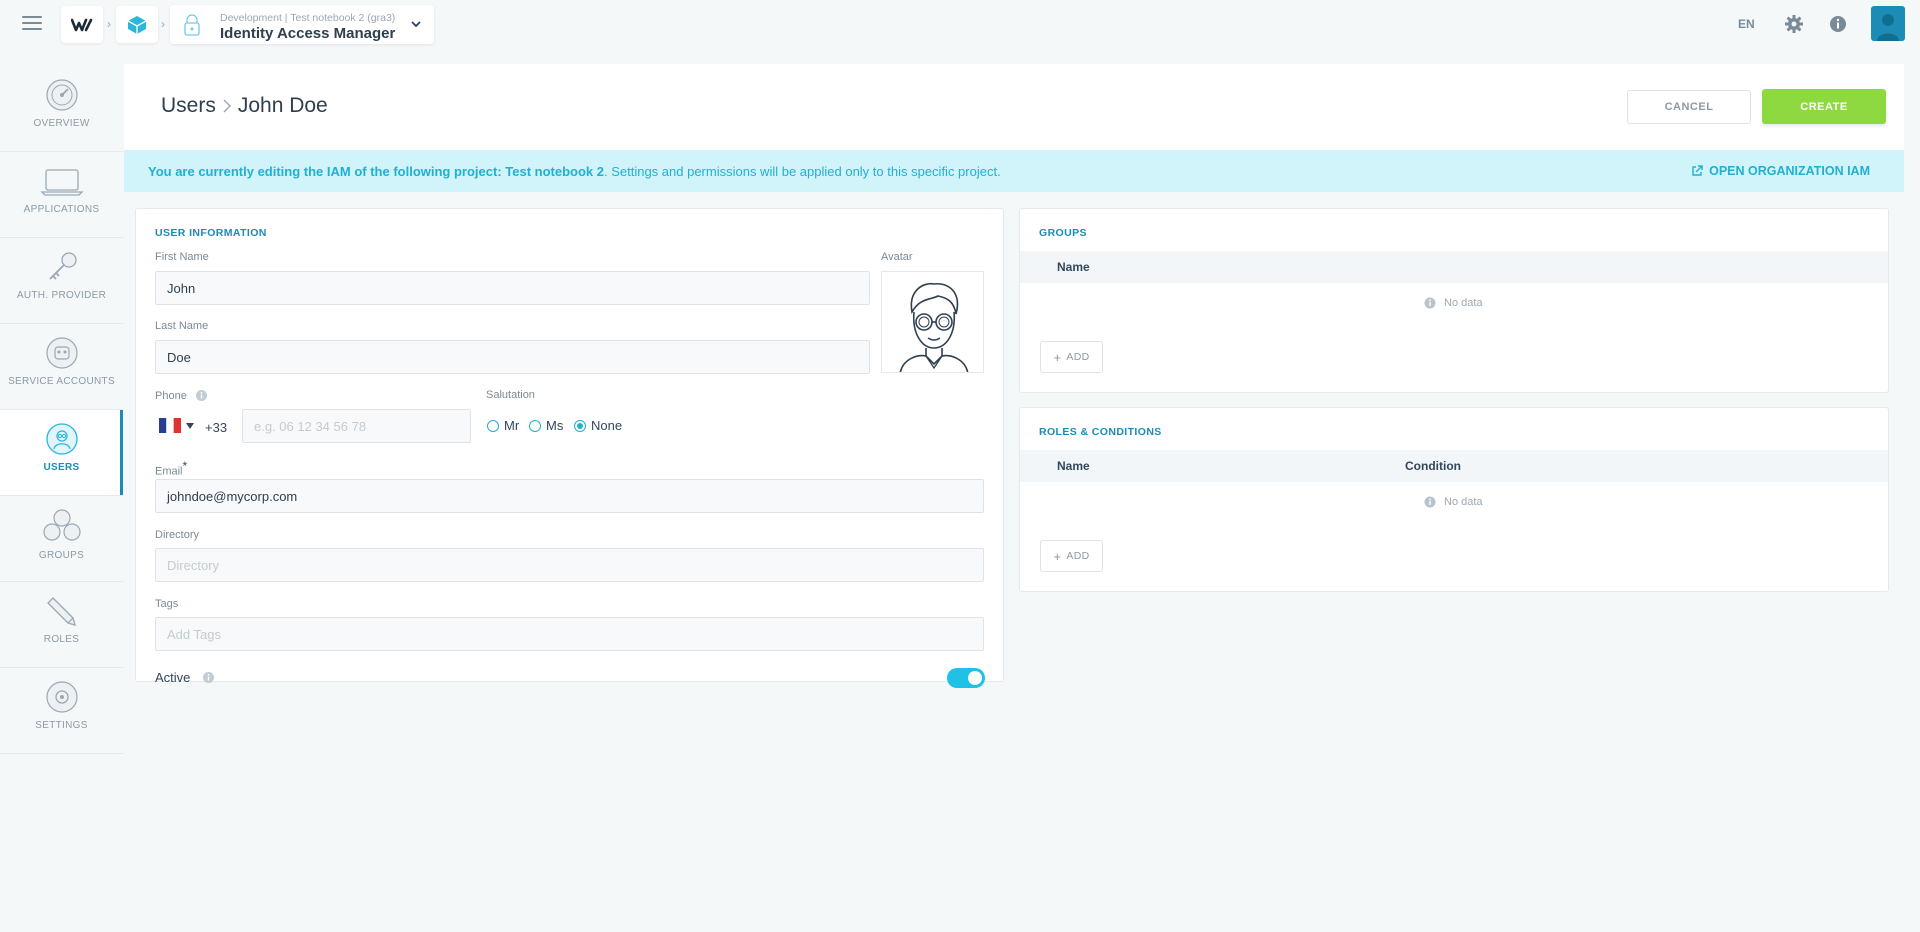 This screenshot has width=1920, height=932. I want to click on sidebar-item-settings: SETTINGS, so click(61, 711).